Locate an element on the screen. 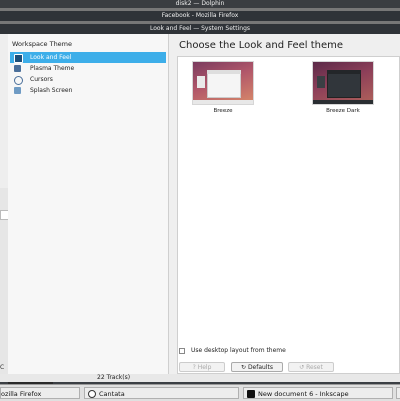  help-button-label: Help is located at coordinates (204, 367).